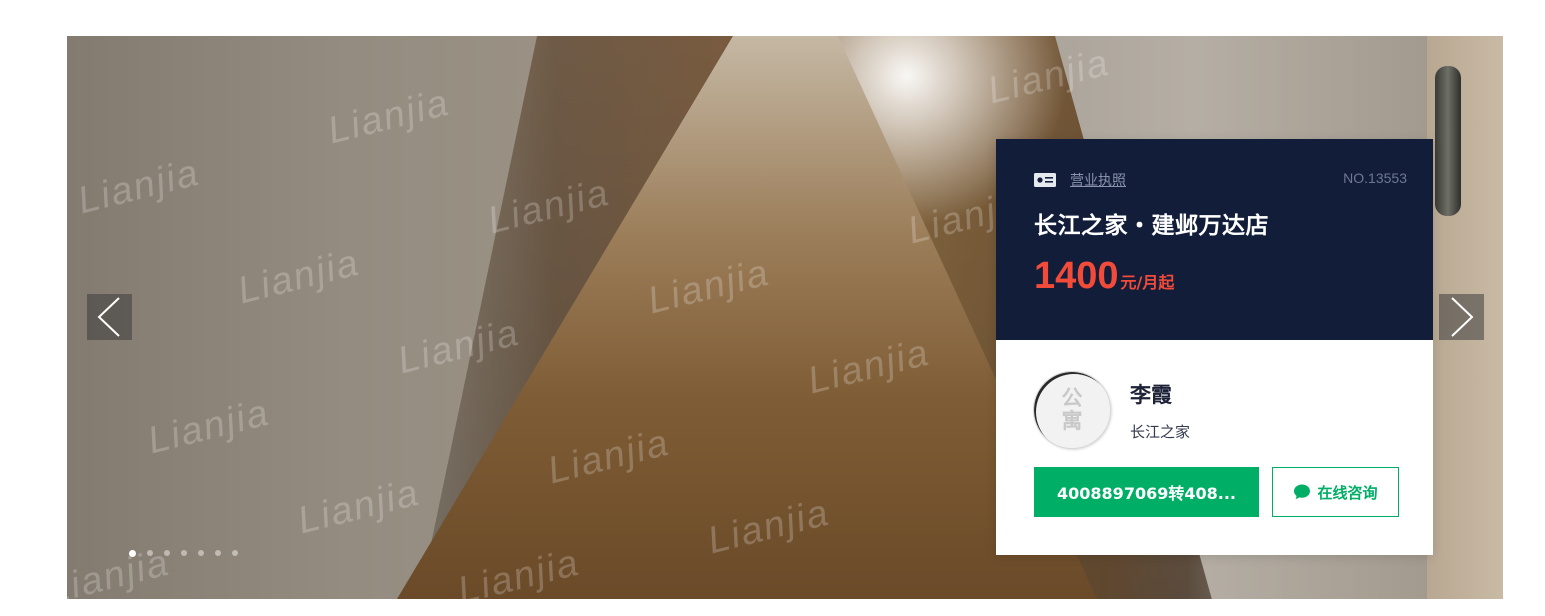 The image size is (1545, 616). What do you see at coordinates (1302, 492) in the screenshot?
I see `chat-bubble-icon` at bounding box center [1302, 492].